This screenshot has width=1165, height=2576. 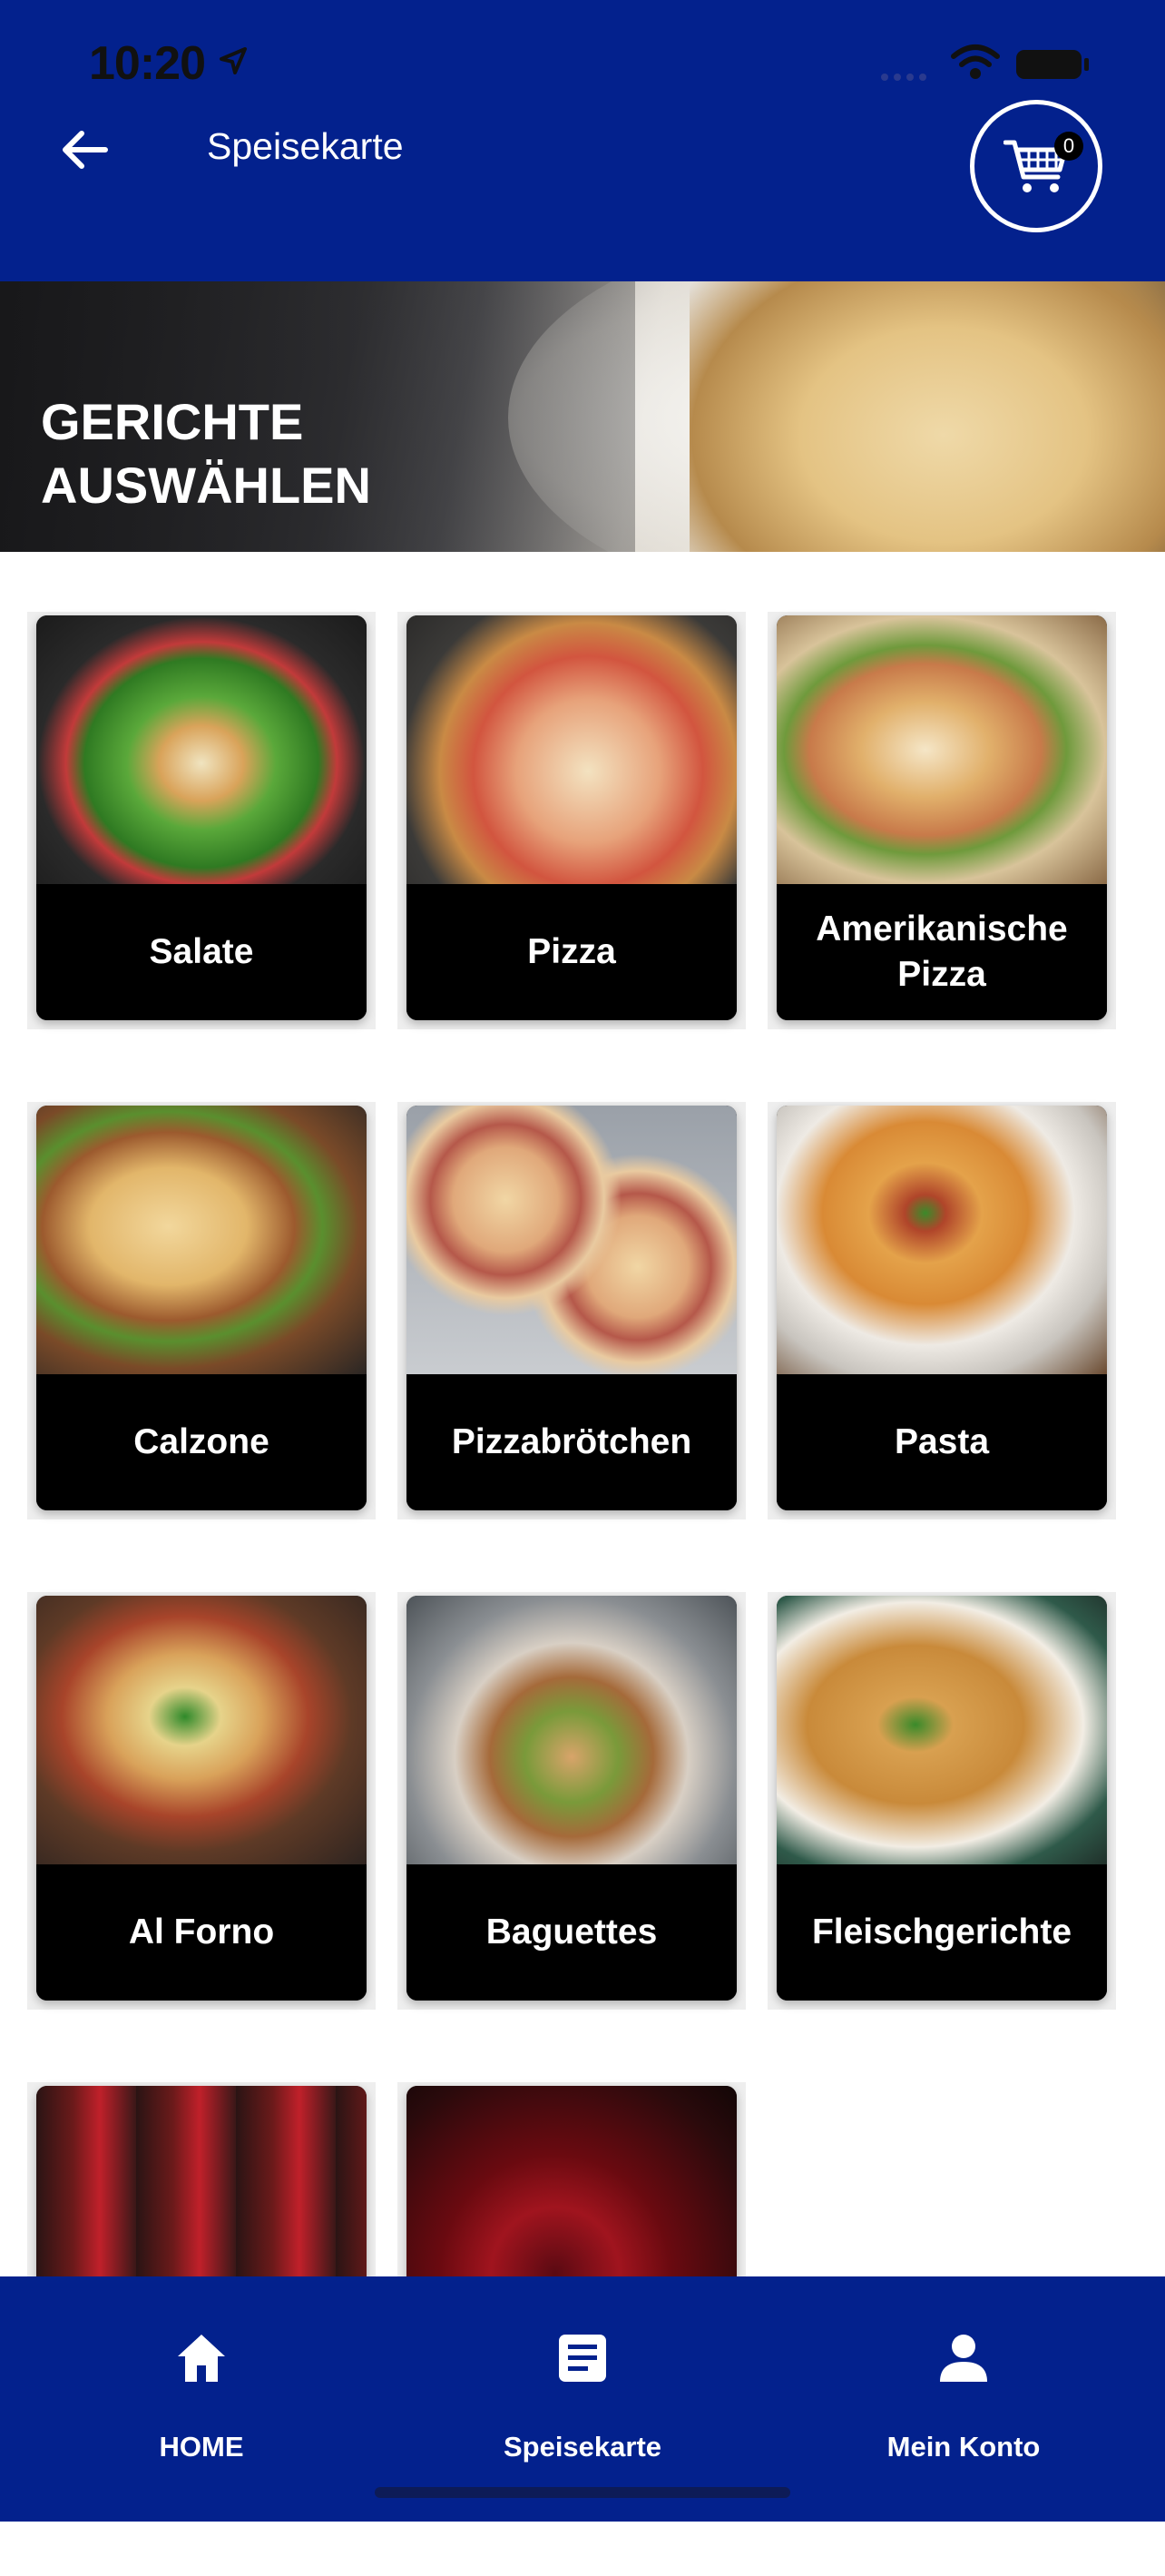 I want to click on category-label: Calzone, so click(x=201, y=1442).